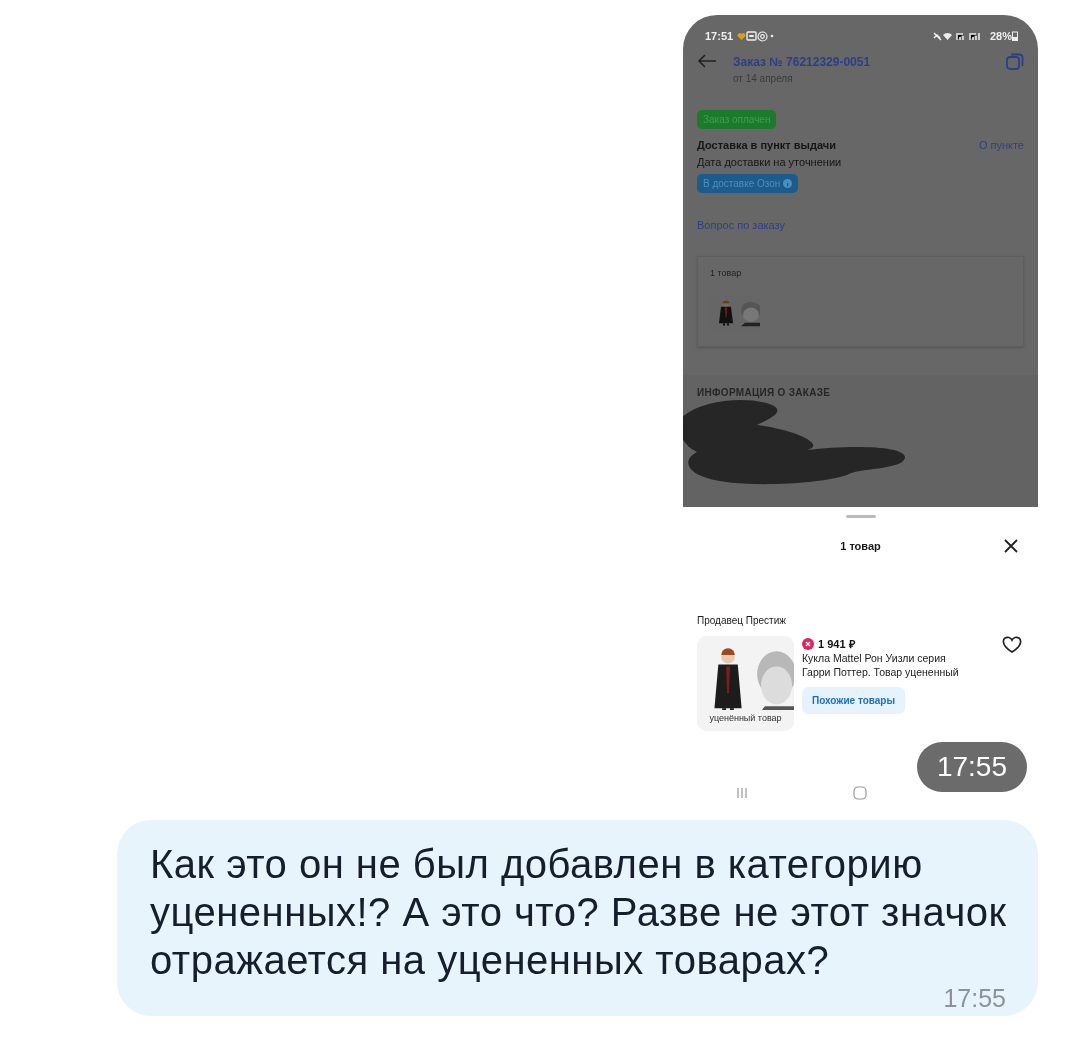  Describe the element at coordinates (853, 701) in the screenshot. I see `similar-products-button: Похожие товары` at that location.